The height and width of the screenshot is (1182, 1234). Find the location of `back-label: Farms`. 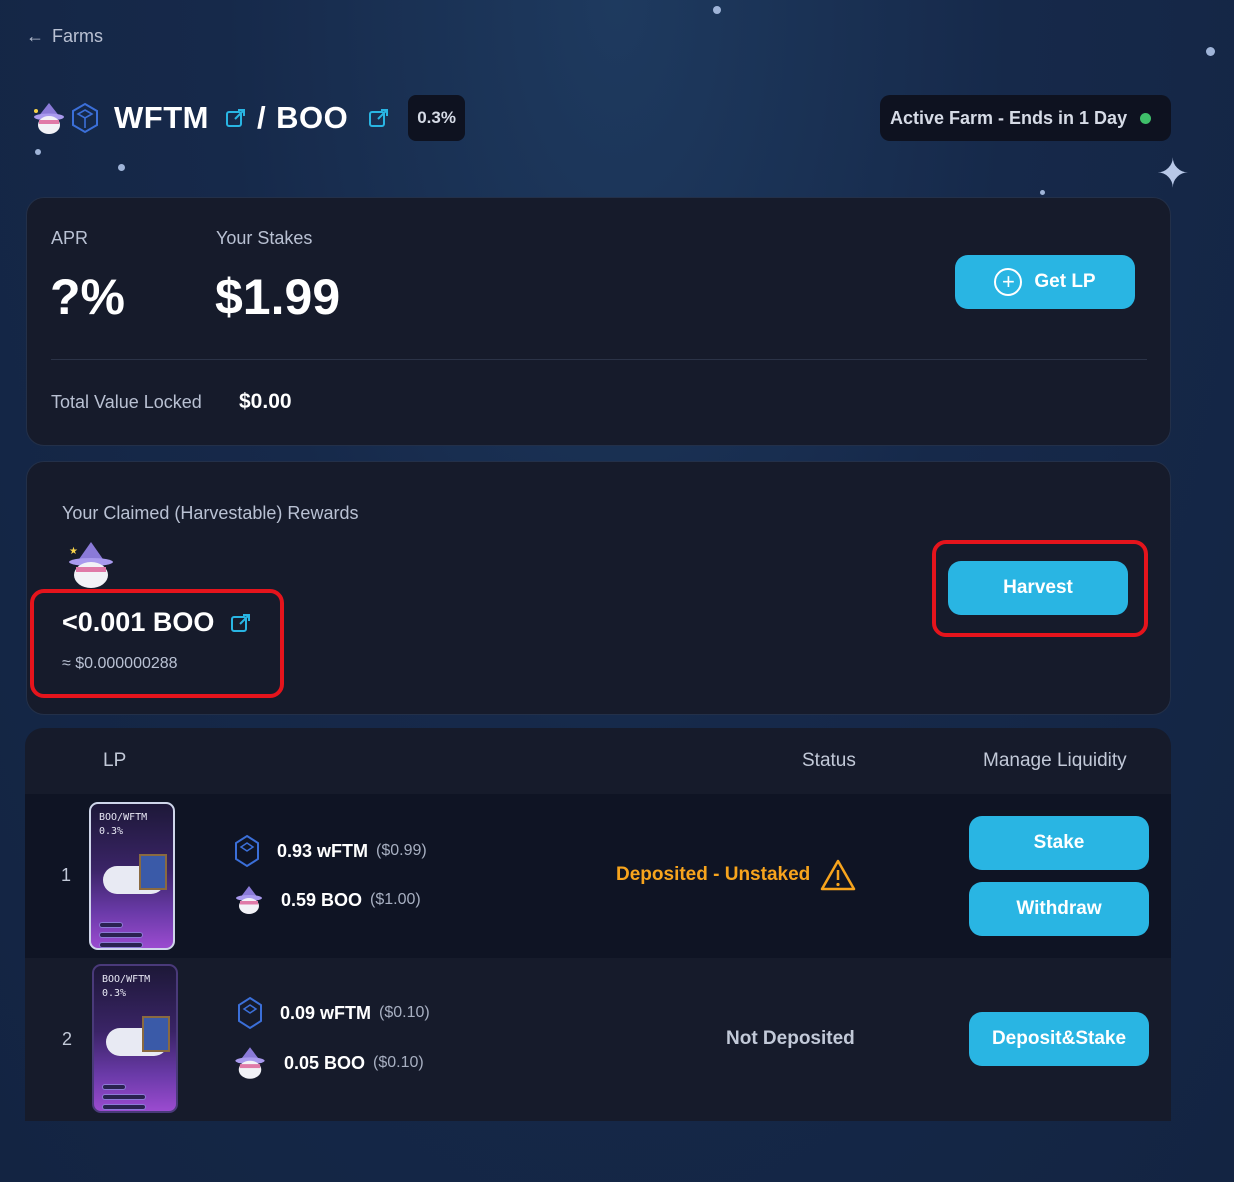

back-label: Farms is located at coordinates (77, 36).